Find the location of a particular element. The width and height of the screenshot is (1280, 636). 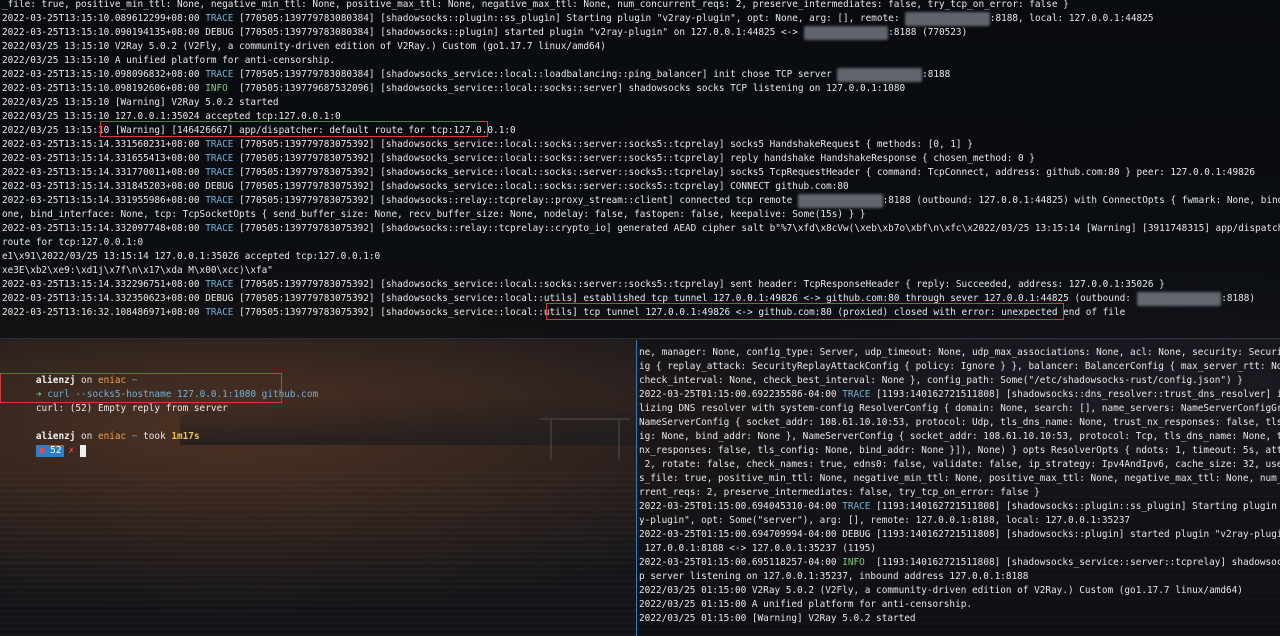

pane-divider-horizontal is located at coordinates (640, 338).